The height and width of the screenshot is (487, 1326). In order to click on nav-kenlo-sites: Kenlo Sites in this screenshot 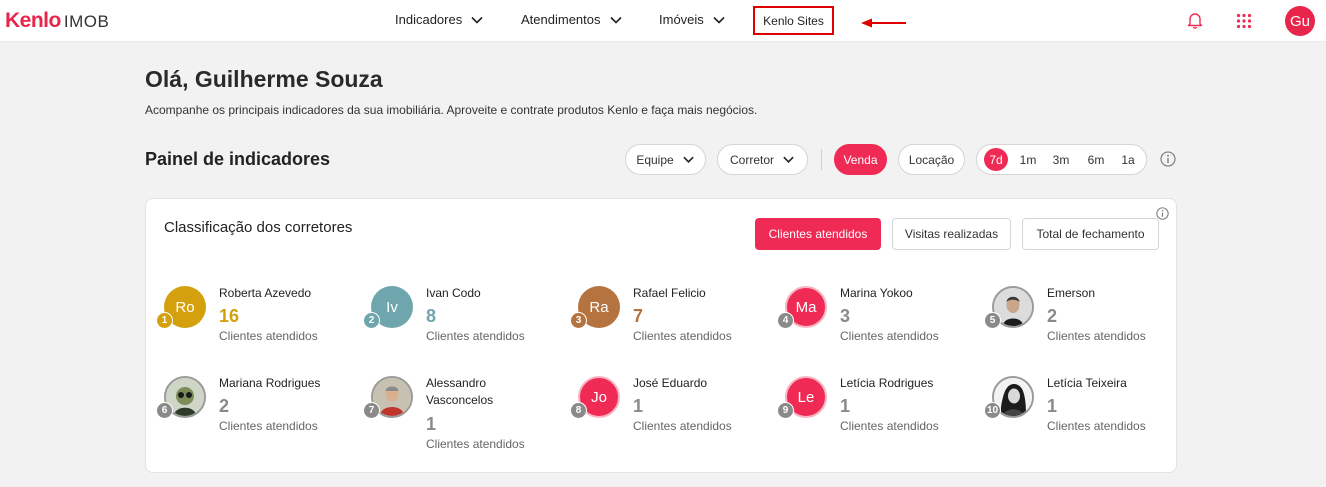, I will do `click(793, 20)`.